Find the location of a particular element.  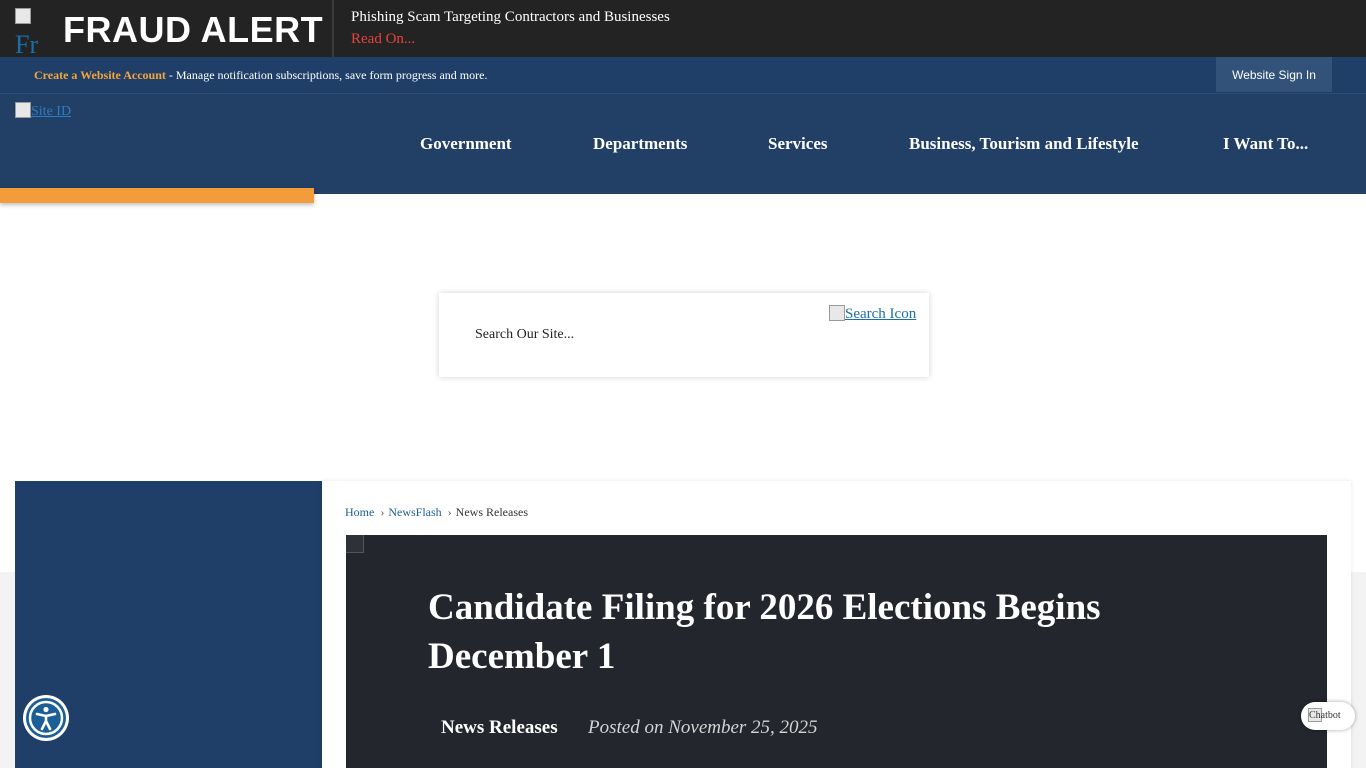

breadcrumb-newsflash: NewsFlash is located at coordinates (414, 512).